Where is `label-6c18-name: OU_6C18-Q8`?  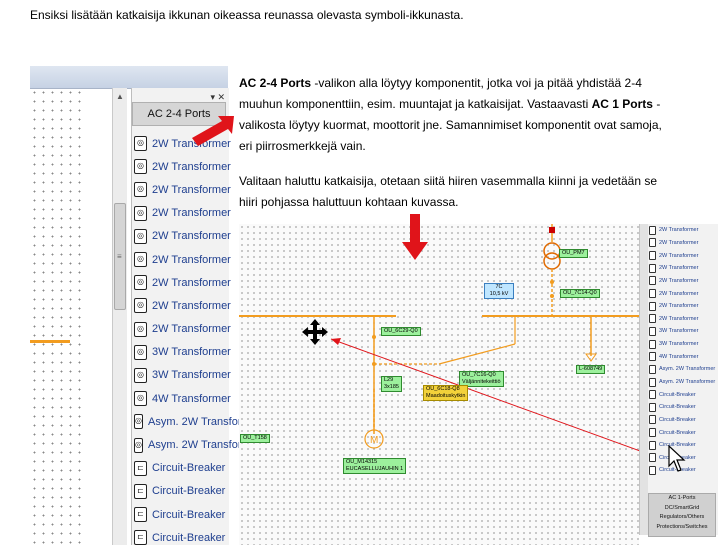
label-6c18-name: OU_6C18-Q8 is located at coordinates (443, 389).